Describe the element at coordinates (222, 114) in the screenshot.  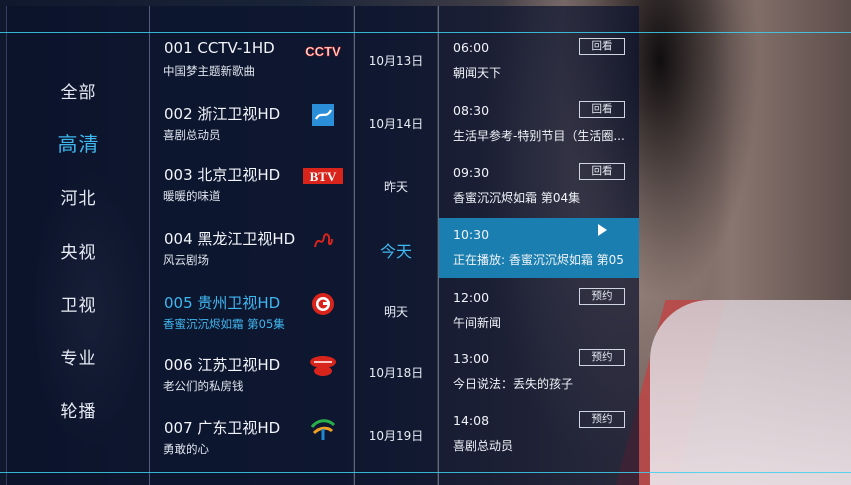
I see `channel-name: 002 浙江卫视HD` at that location.